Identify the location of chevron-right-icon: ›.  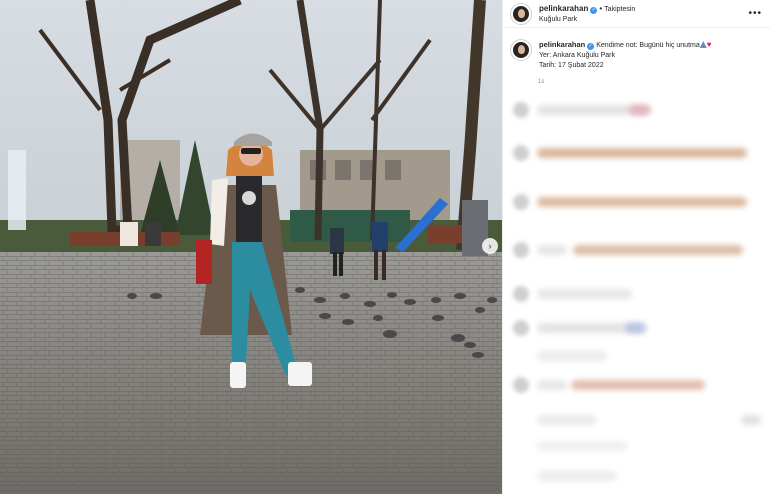
(490, 246).